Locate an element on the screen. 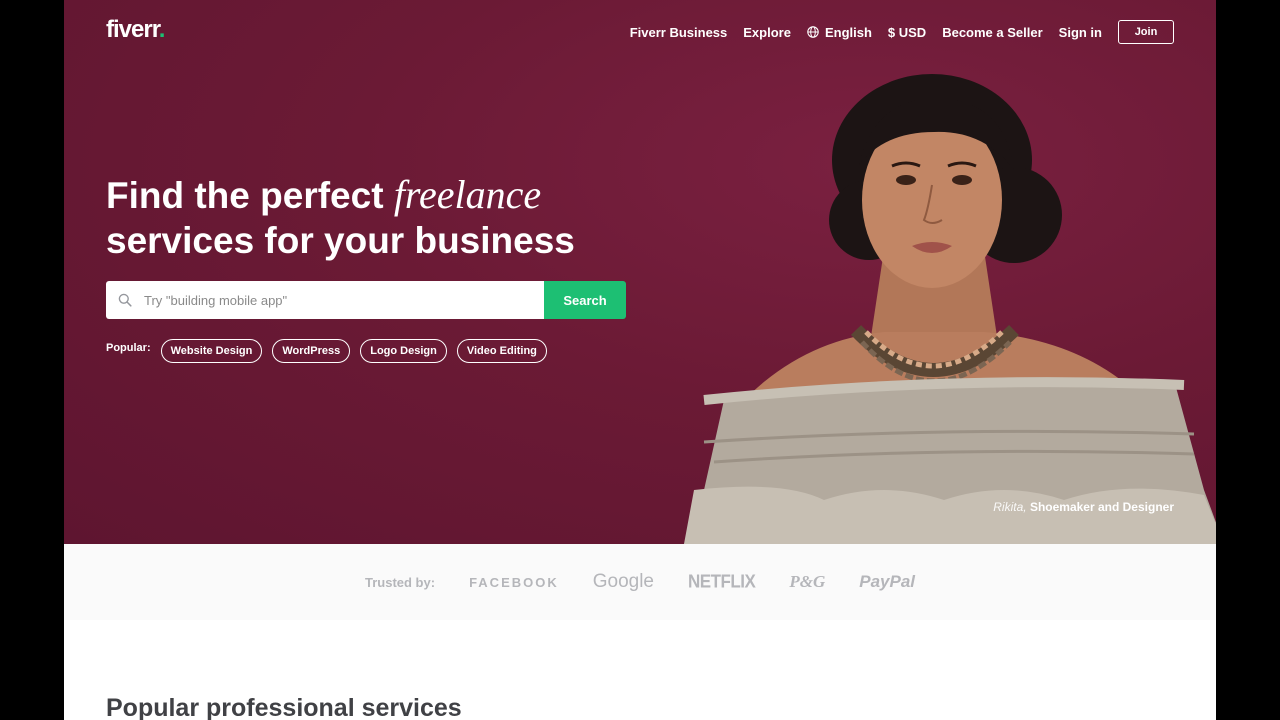 This screenshot has height=720, width=1280. nav-sign-in: Sign in is located at coordinates (1080, 32).